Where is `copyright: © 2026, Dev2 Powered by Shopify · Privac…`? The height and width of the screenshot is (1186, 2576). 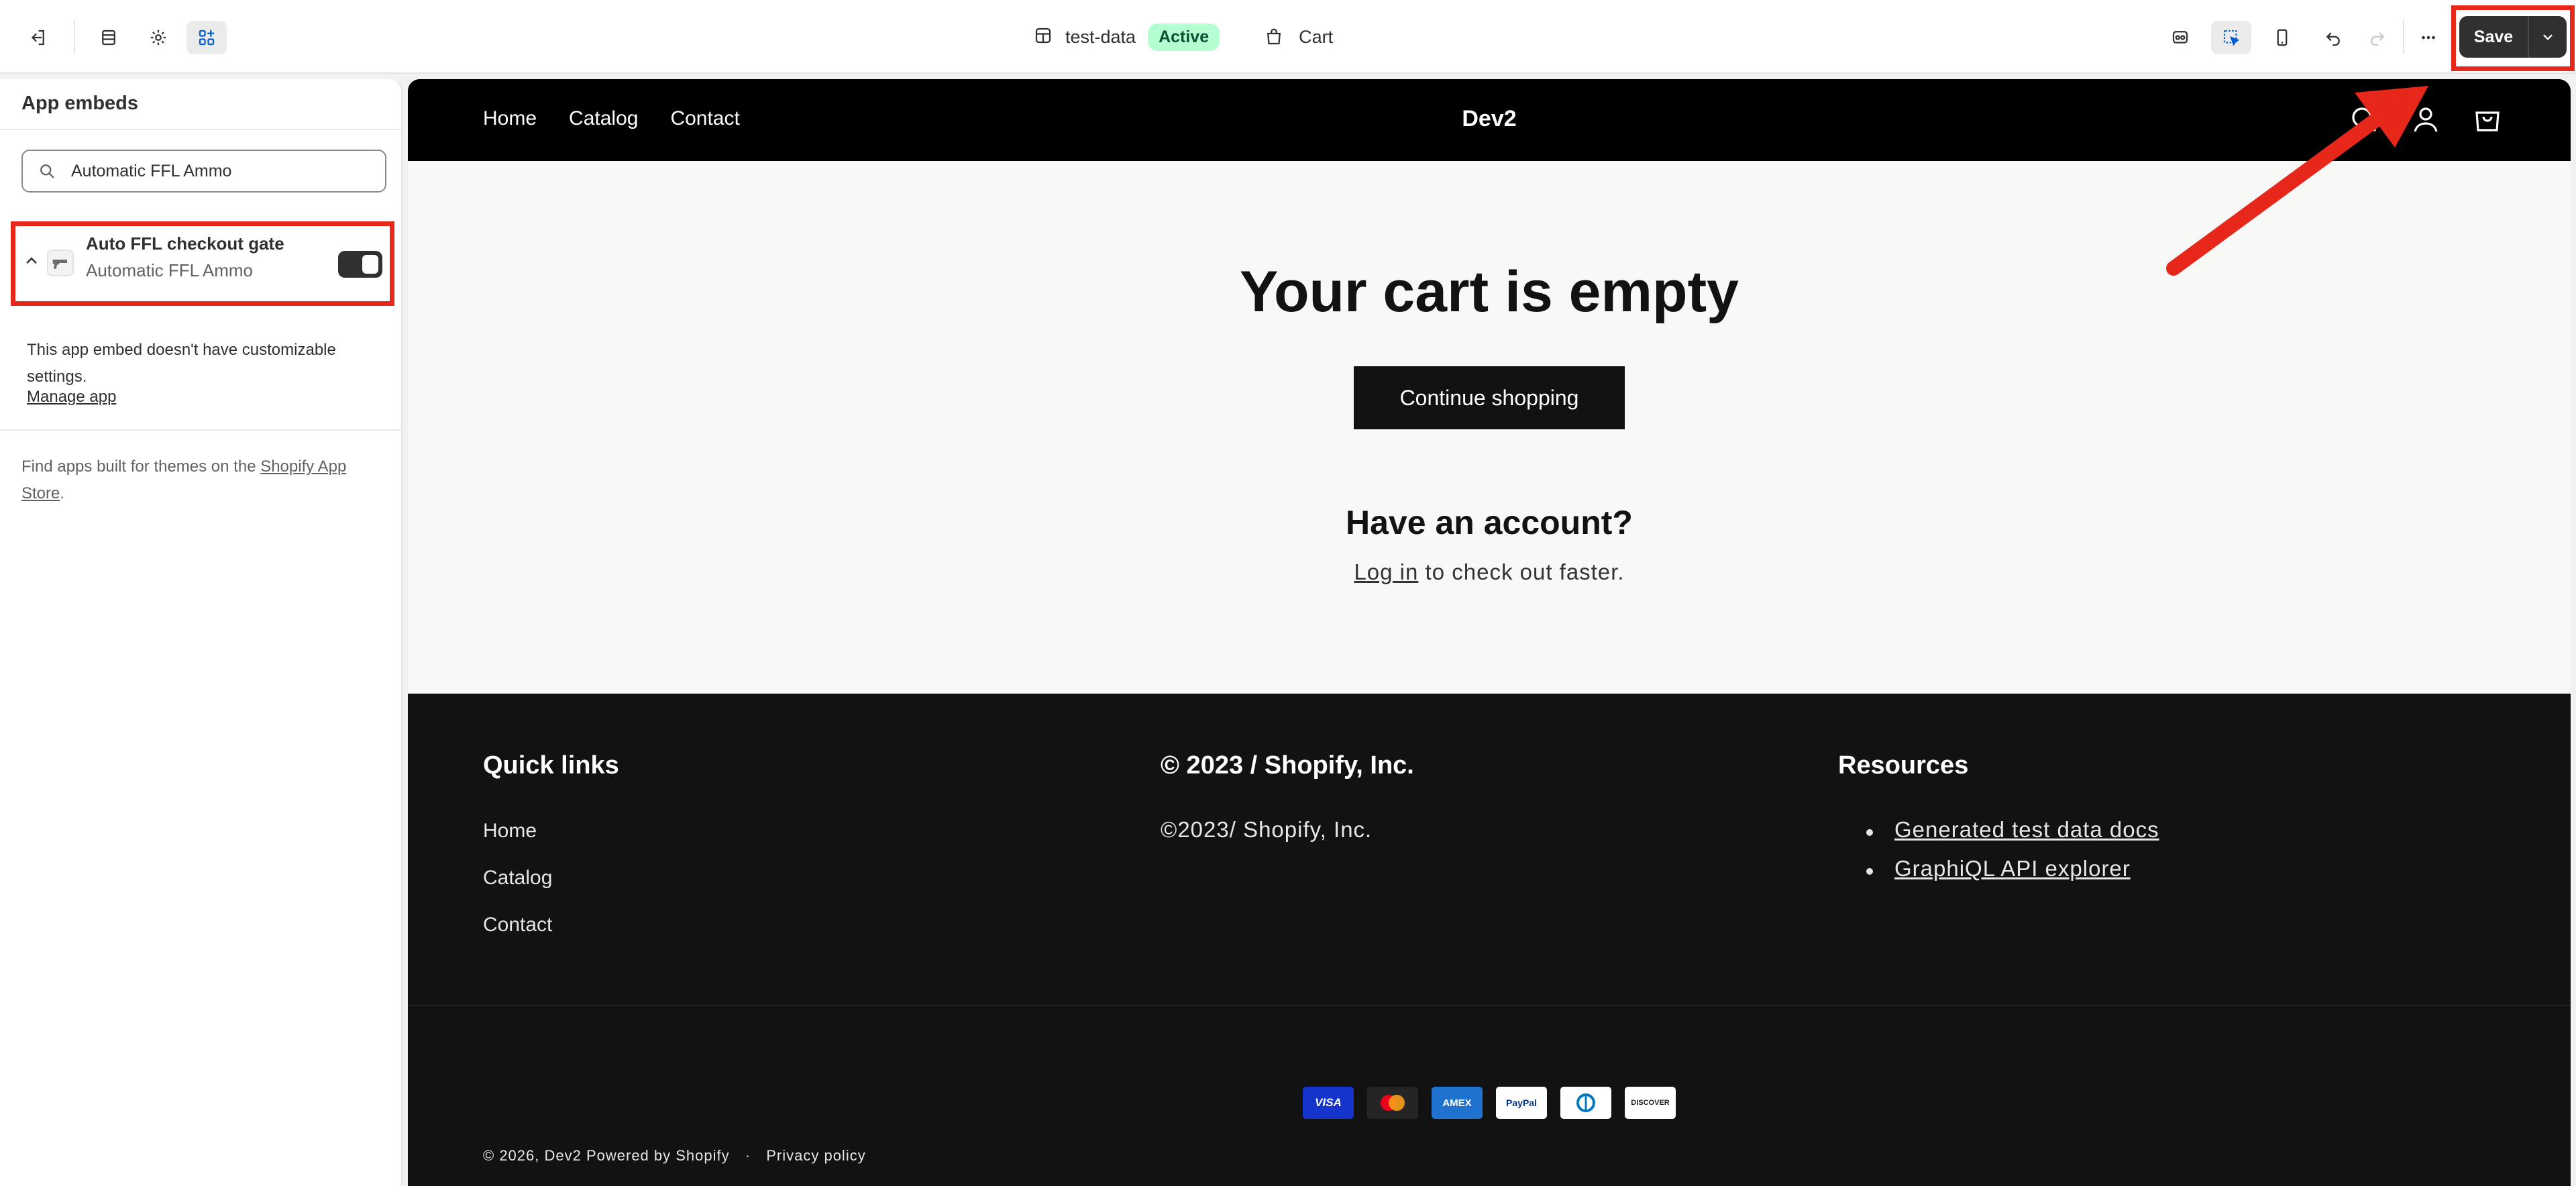
copyright: © 2026, Dev2 Powered by Shopify · Privac… is located at coordinates (674, 1156).